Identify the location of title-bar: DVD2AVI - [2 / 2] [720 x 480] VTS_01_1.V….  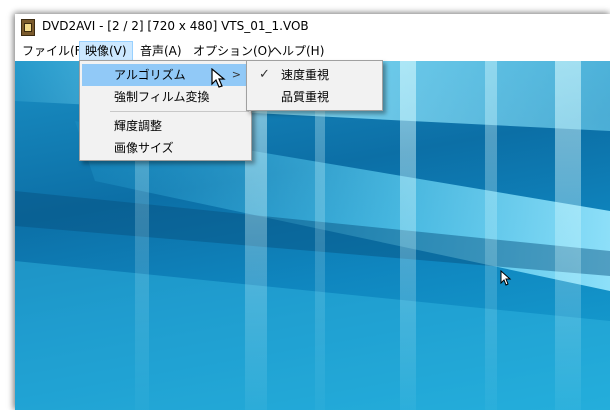
(312, 27).